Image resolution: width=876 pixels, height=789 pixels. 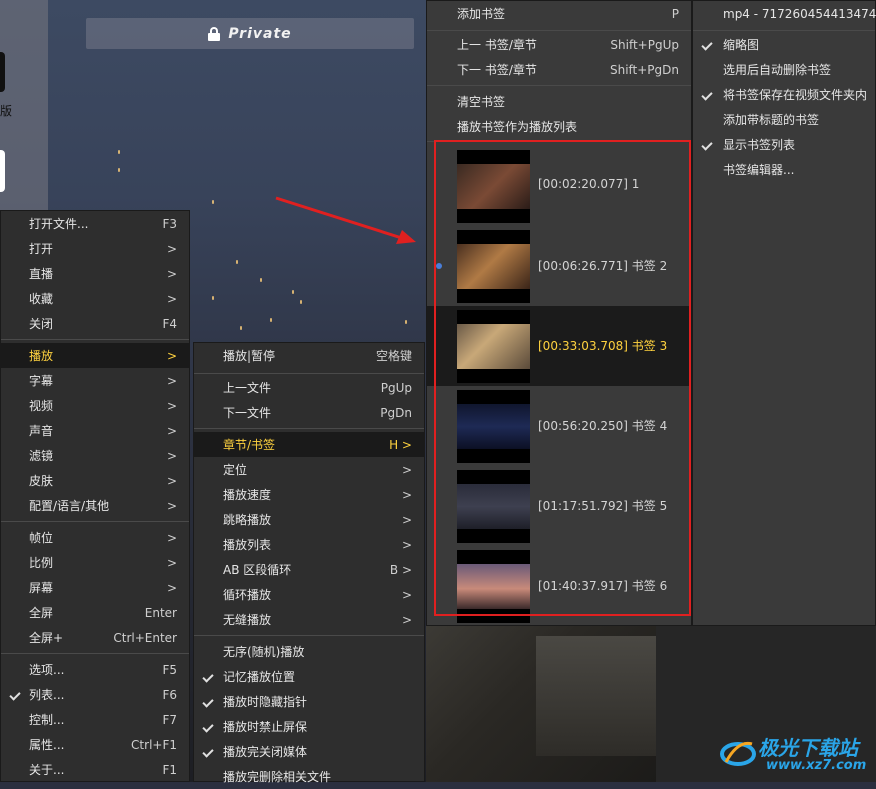 I want to click on menu-item-label: 无序(随机)播放, so click(x=264, y=652).